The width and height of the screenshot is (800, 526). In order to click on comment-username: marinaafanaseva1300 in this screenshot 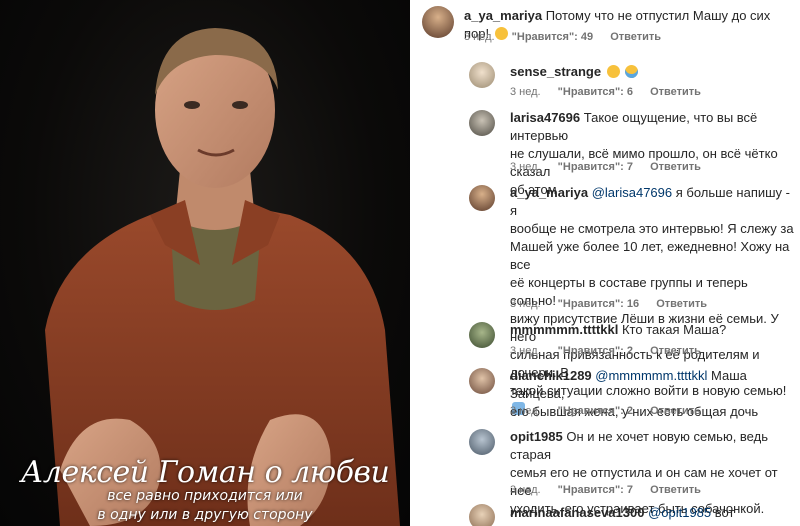, I will do `click(577, 512)`.